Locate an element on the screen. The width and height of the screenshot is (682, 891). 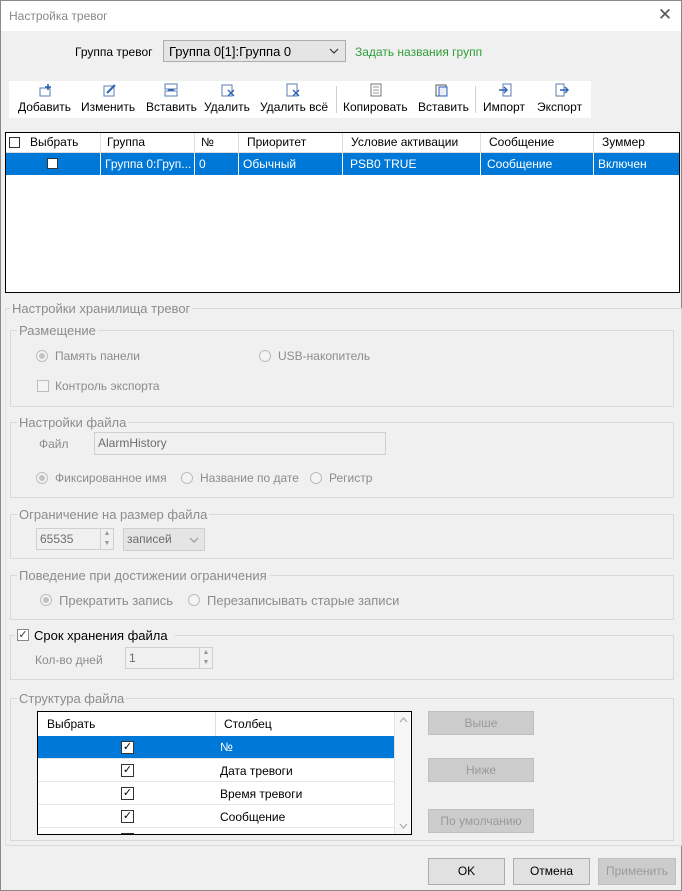
structure-row: ✓ № is located at coordinates (216, 747).